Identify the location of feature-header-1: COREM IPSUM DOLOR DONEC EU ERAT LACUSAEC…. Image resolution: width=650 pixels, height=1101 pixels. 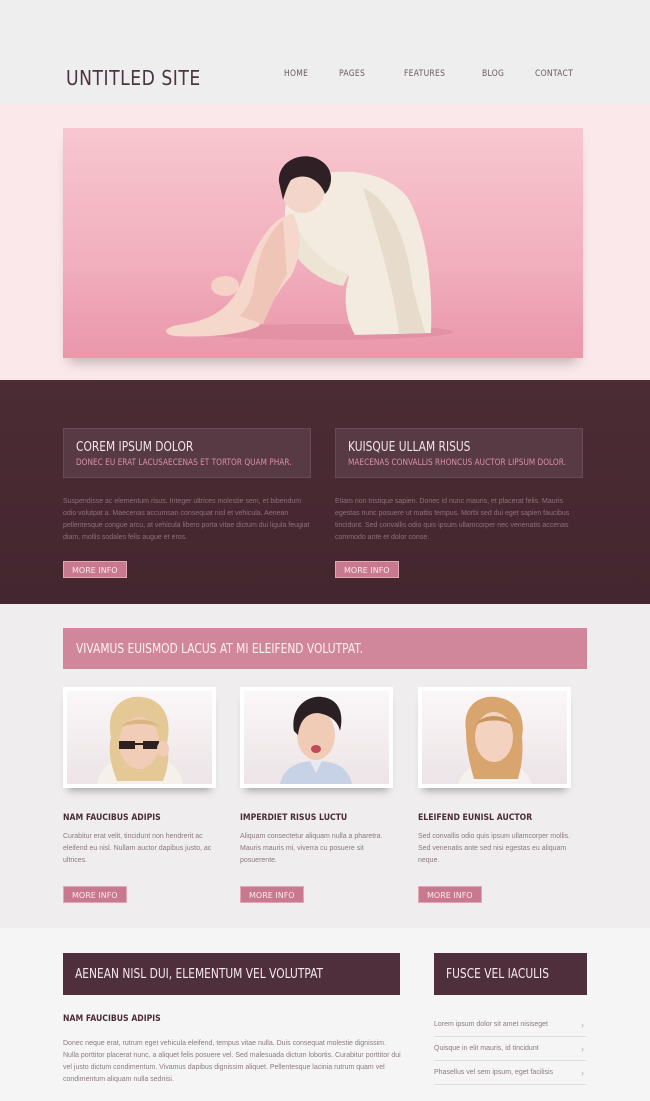
(187, 453).